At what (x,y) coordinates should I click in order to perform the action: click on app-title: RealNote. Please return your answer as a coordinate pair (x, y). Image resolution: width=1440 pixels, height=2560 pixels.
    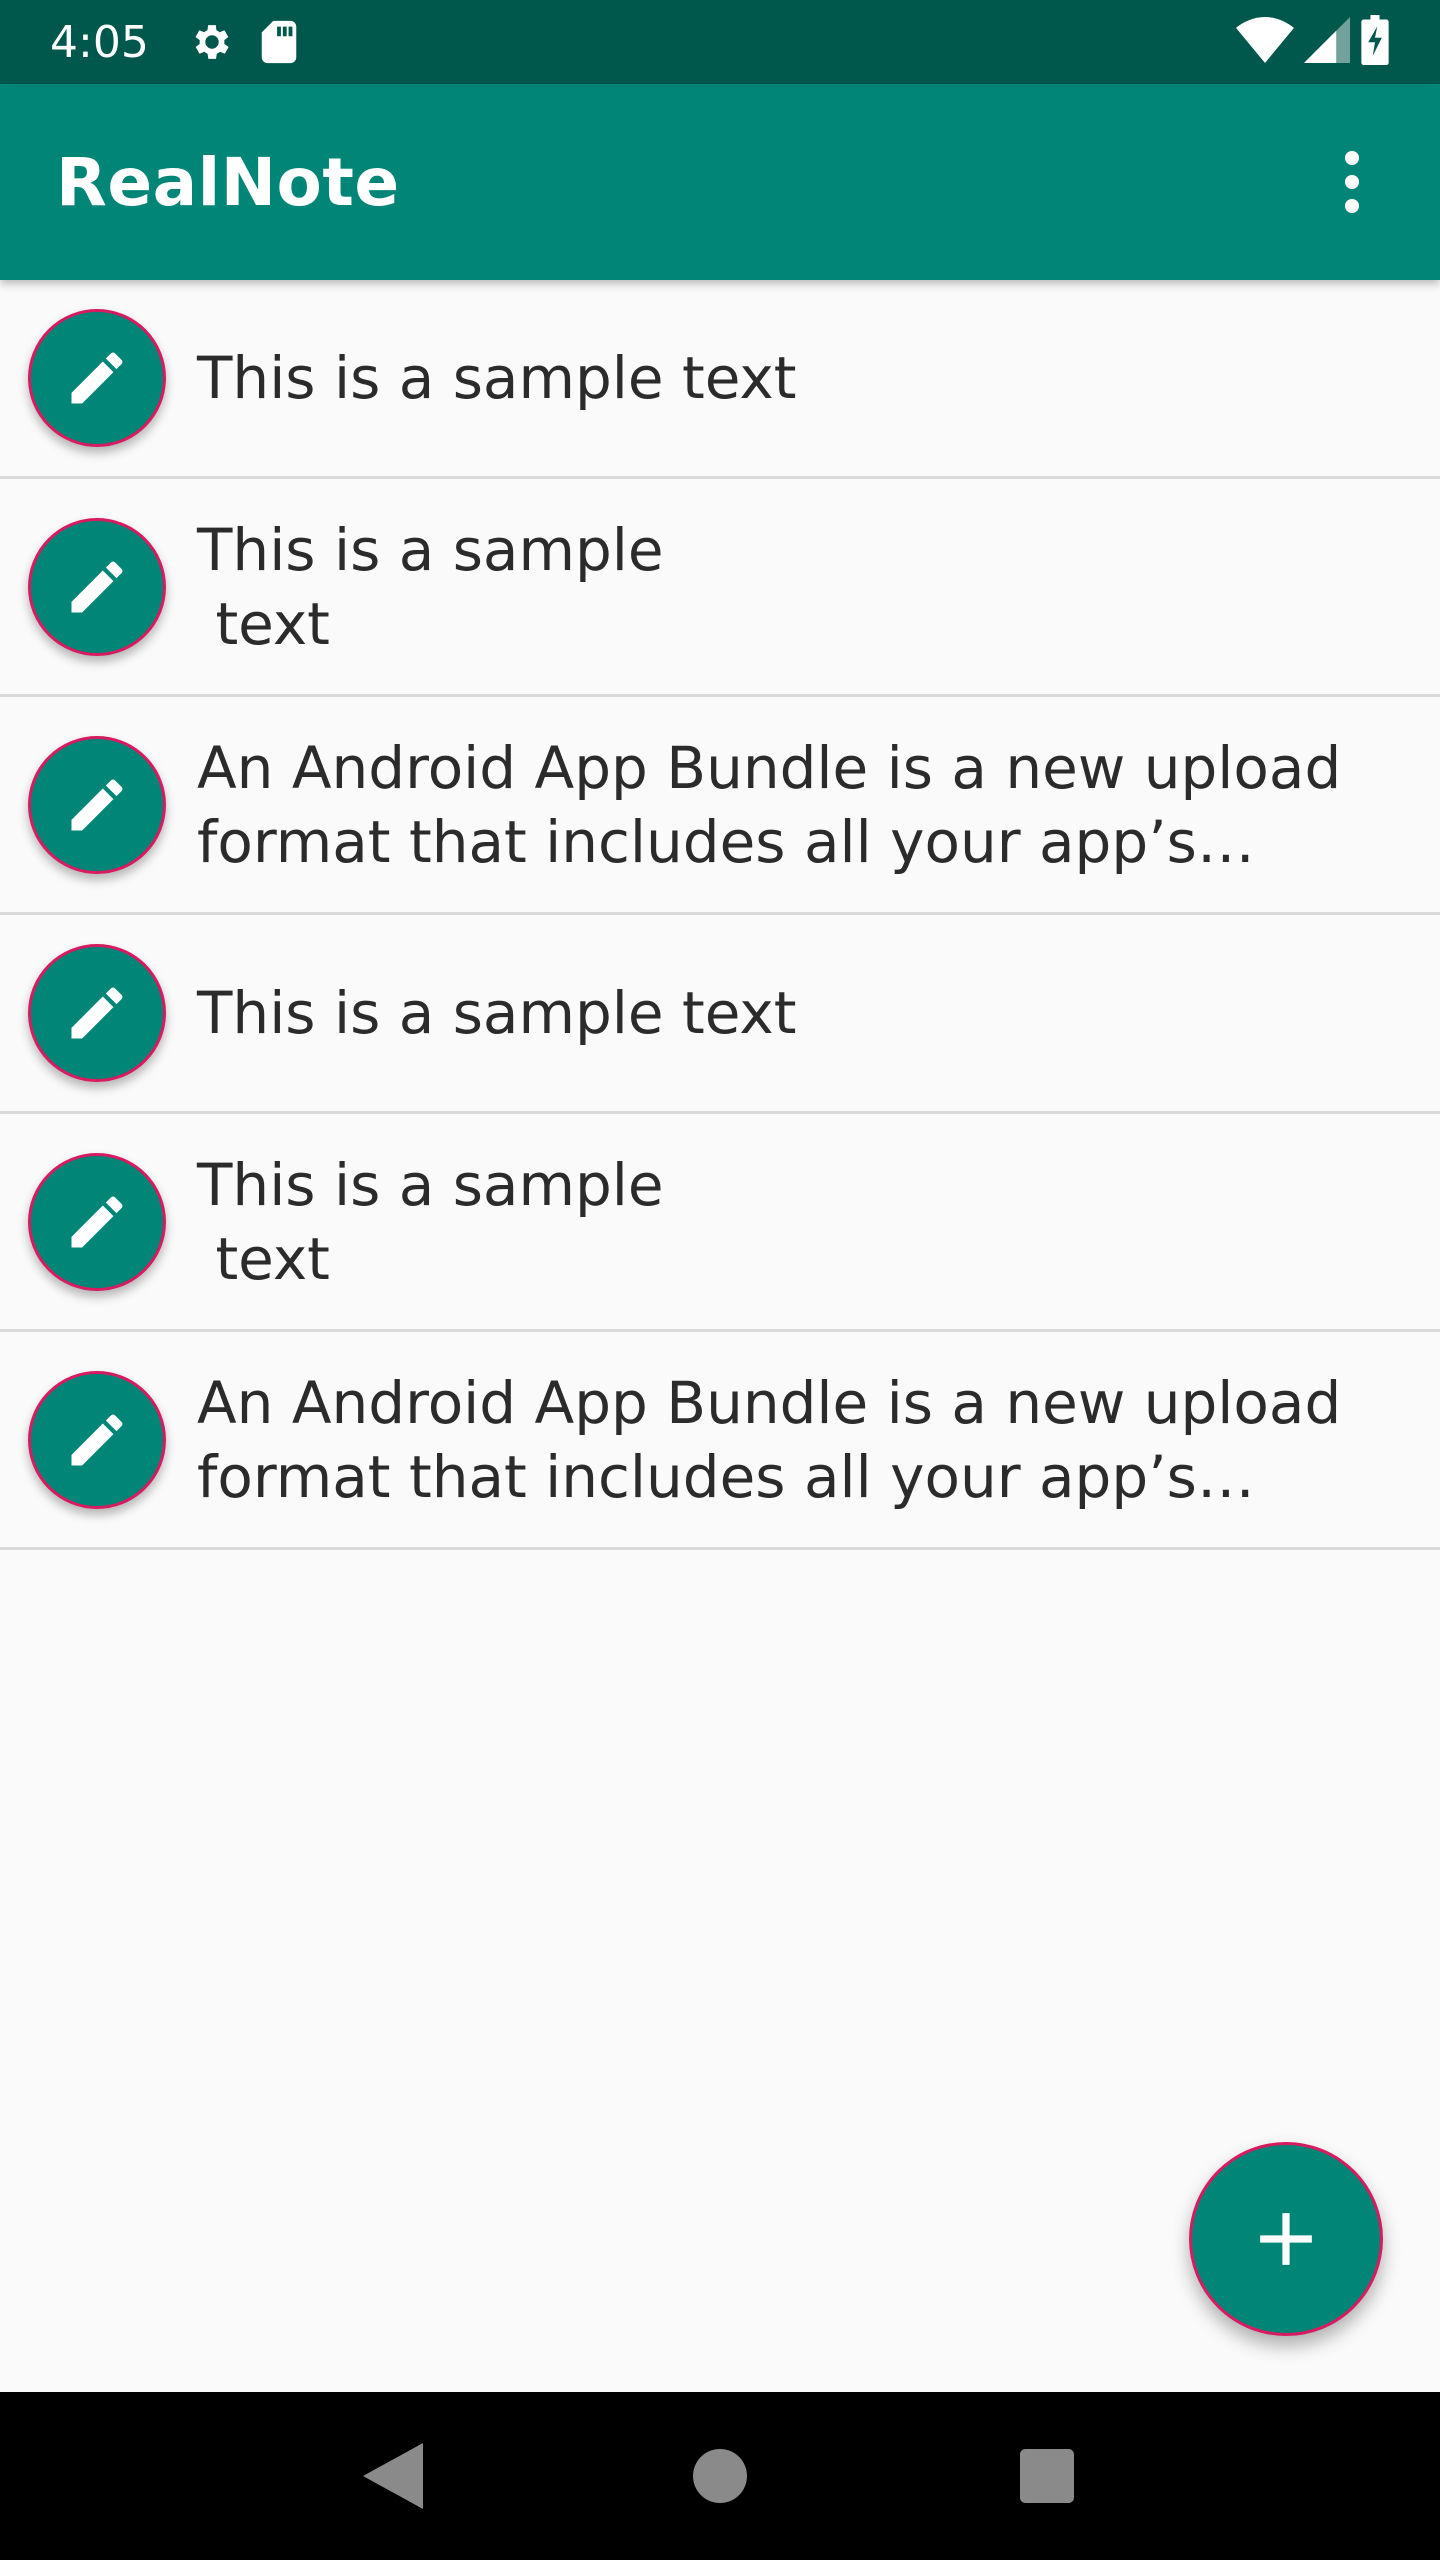
    Looking at the image, I should click on (228, 182).